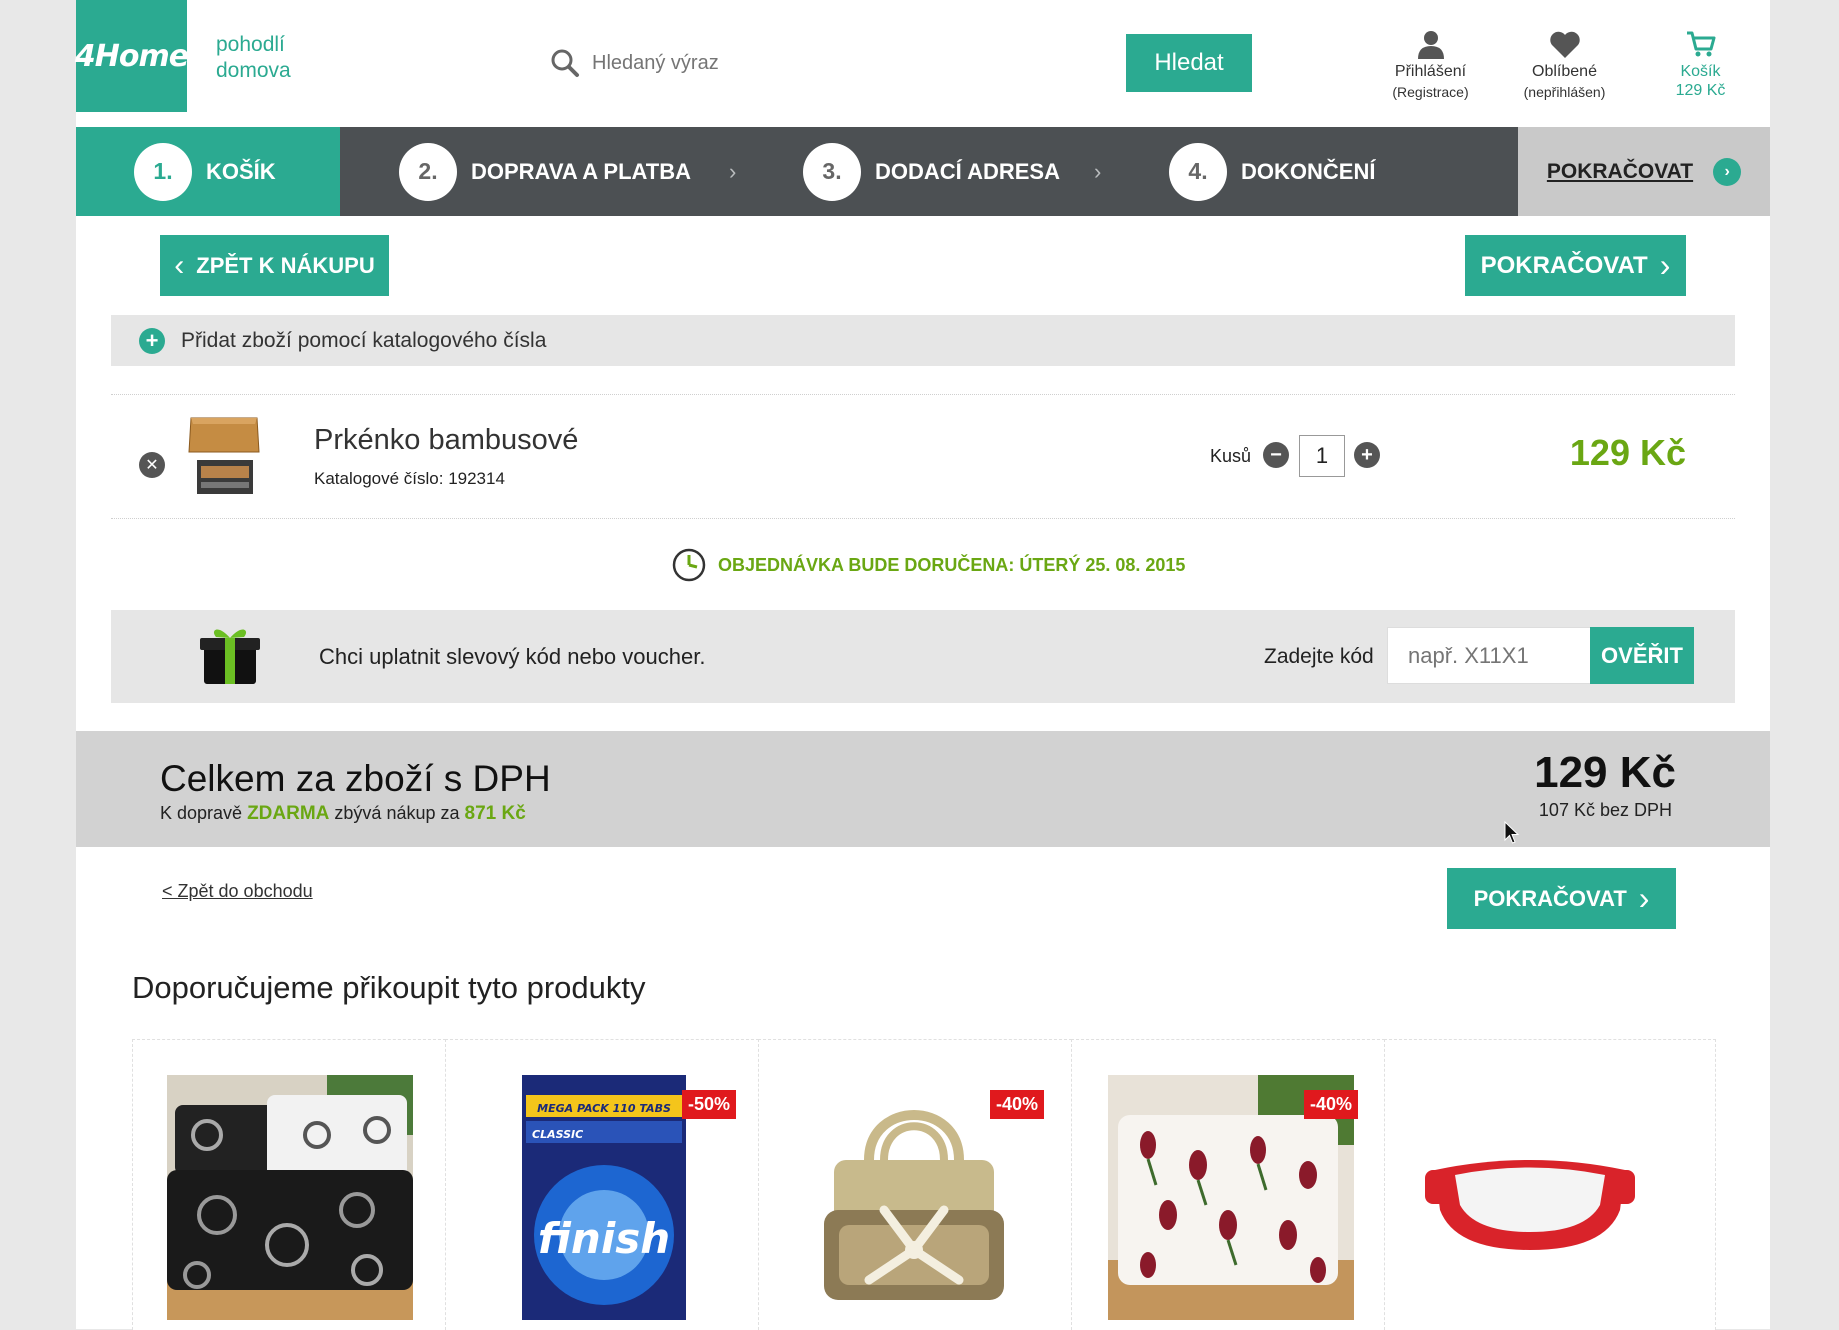 This screenshot has height=1330, width=1839. I want to click on quantity-increase-button: +, so click(1367, 455).